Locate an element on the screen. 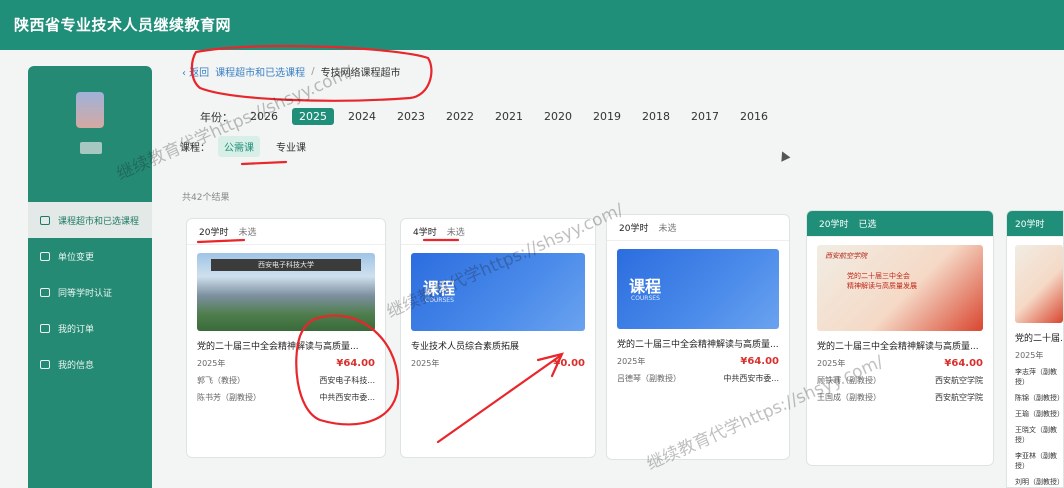  sidebar-item-unit-change: 单位变更 is located at coordinates (90, 256).